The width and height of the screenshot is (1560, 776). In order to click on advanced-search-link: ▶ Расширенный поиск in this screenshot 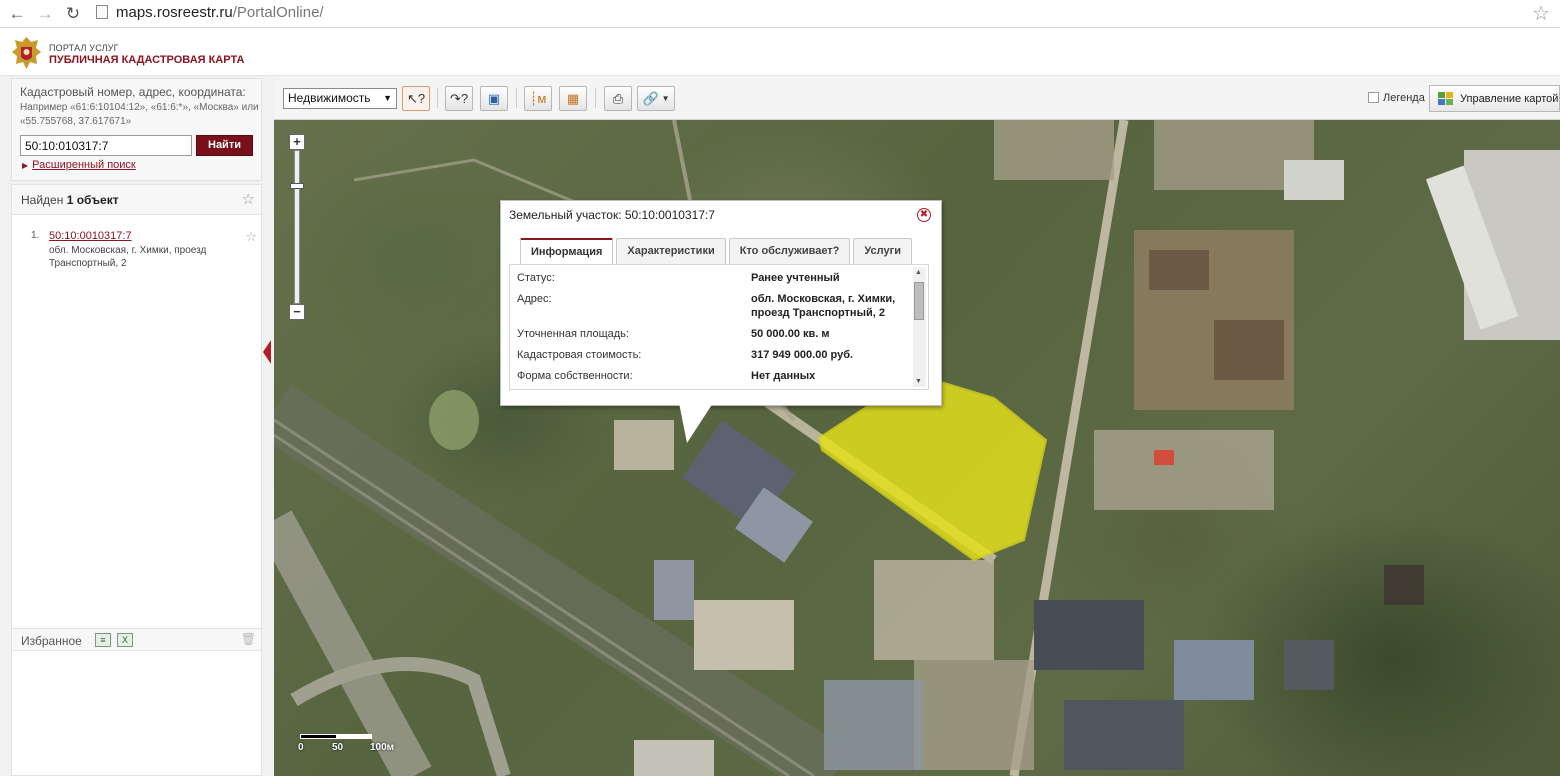, I will do `click(79, 165)`.